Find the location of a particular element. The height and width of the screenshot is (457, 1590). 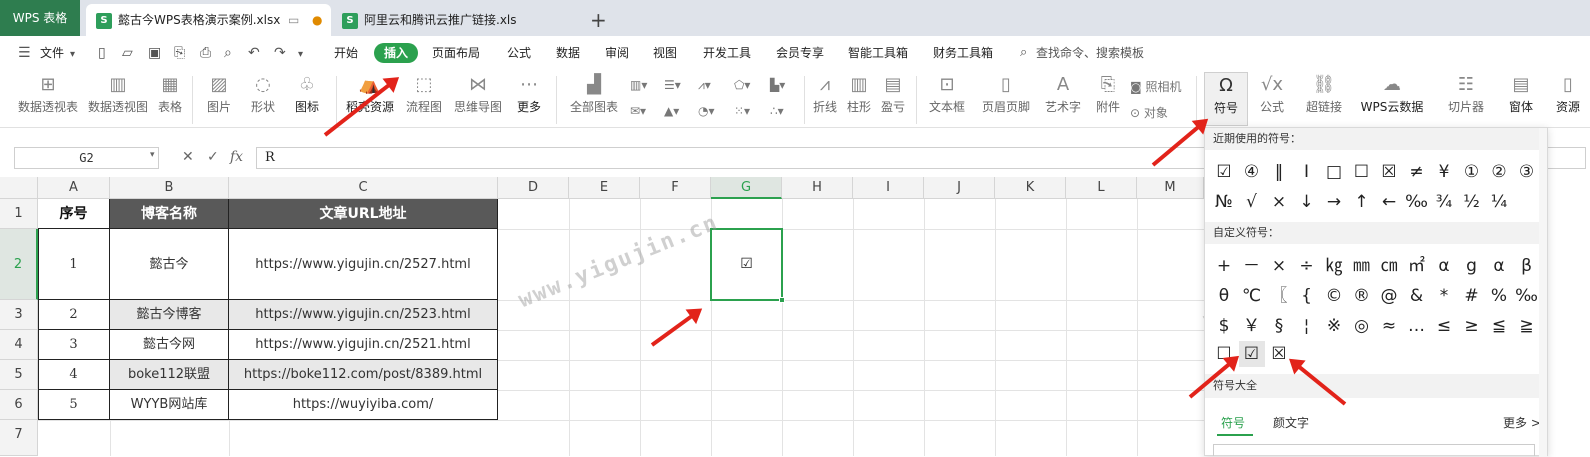

table-button: ▦ 表格 is located at coordinates (170, 94).